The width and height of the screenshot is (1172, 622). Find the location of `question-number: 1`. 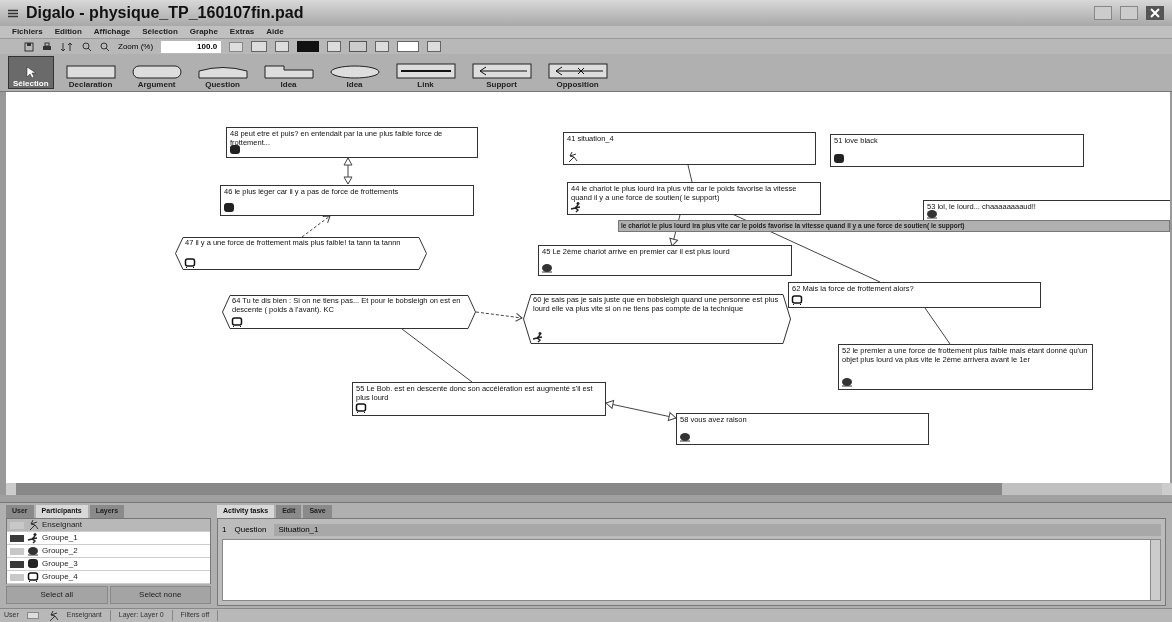

question-number: 1 is located at coordinates (224, 530).